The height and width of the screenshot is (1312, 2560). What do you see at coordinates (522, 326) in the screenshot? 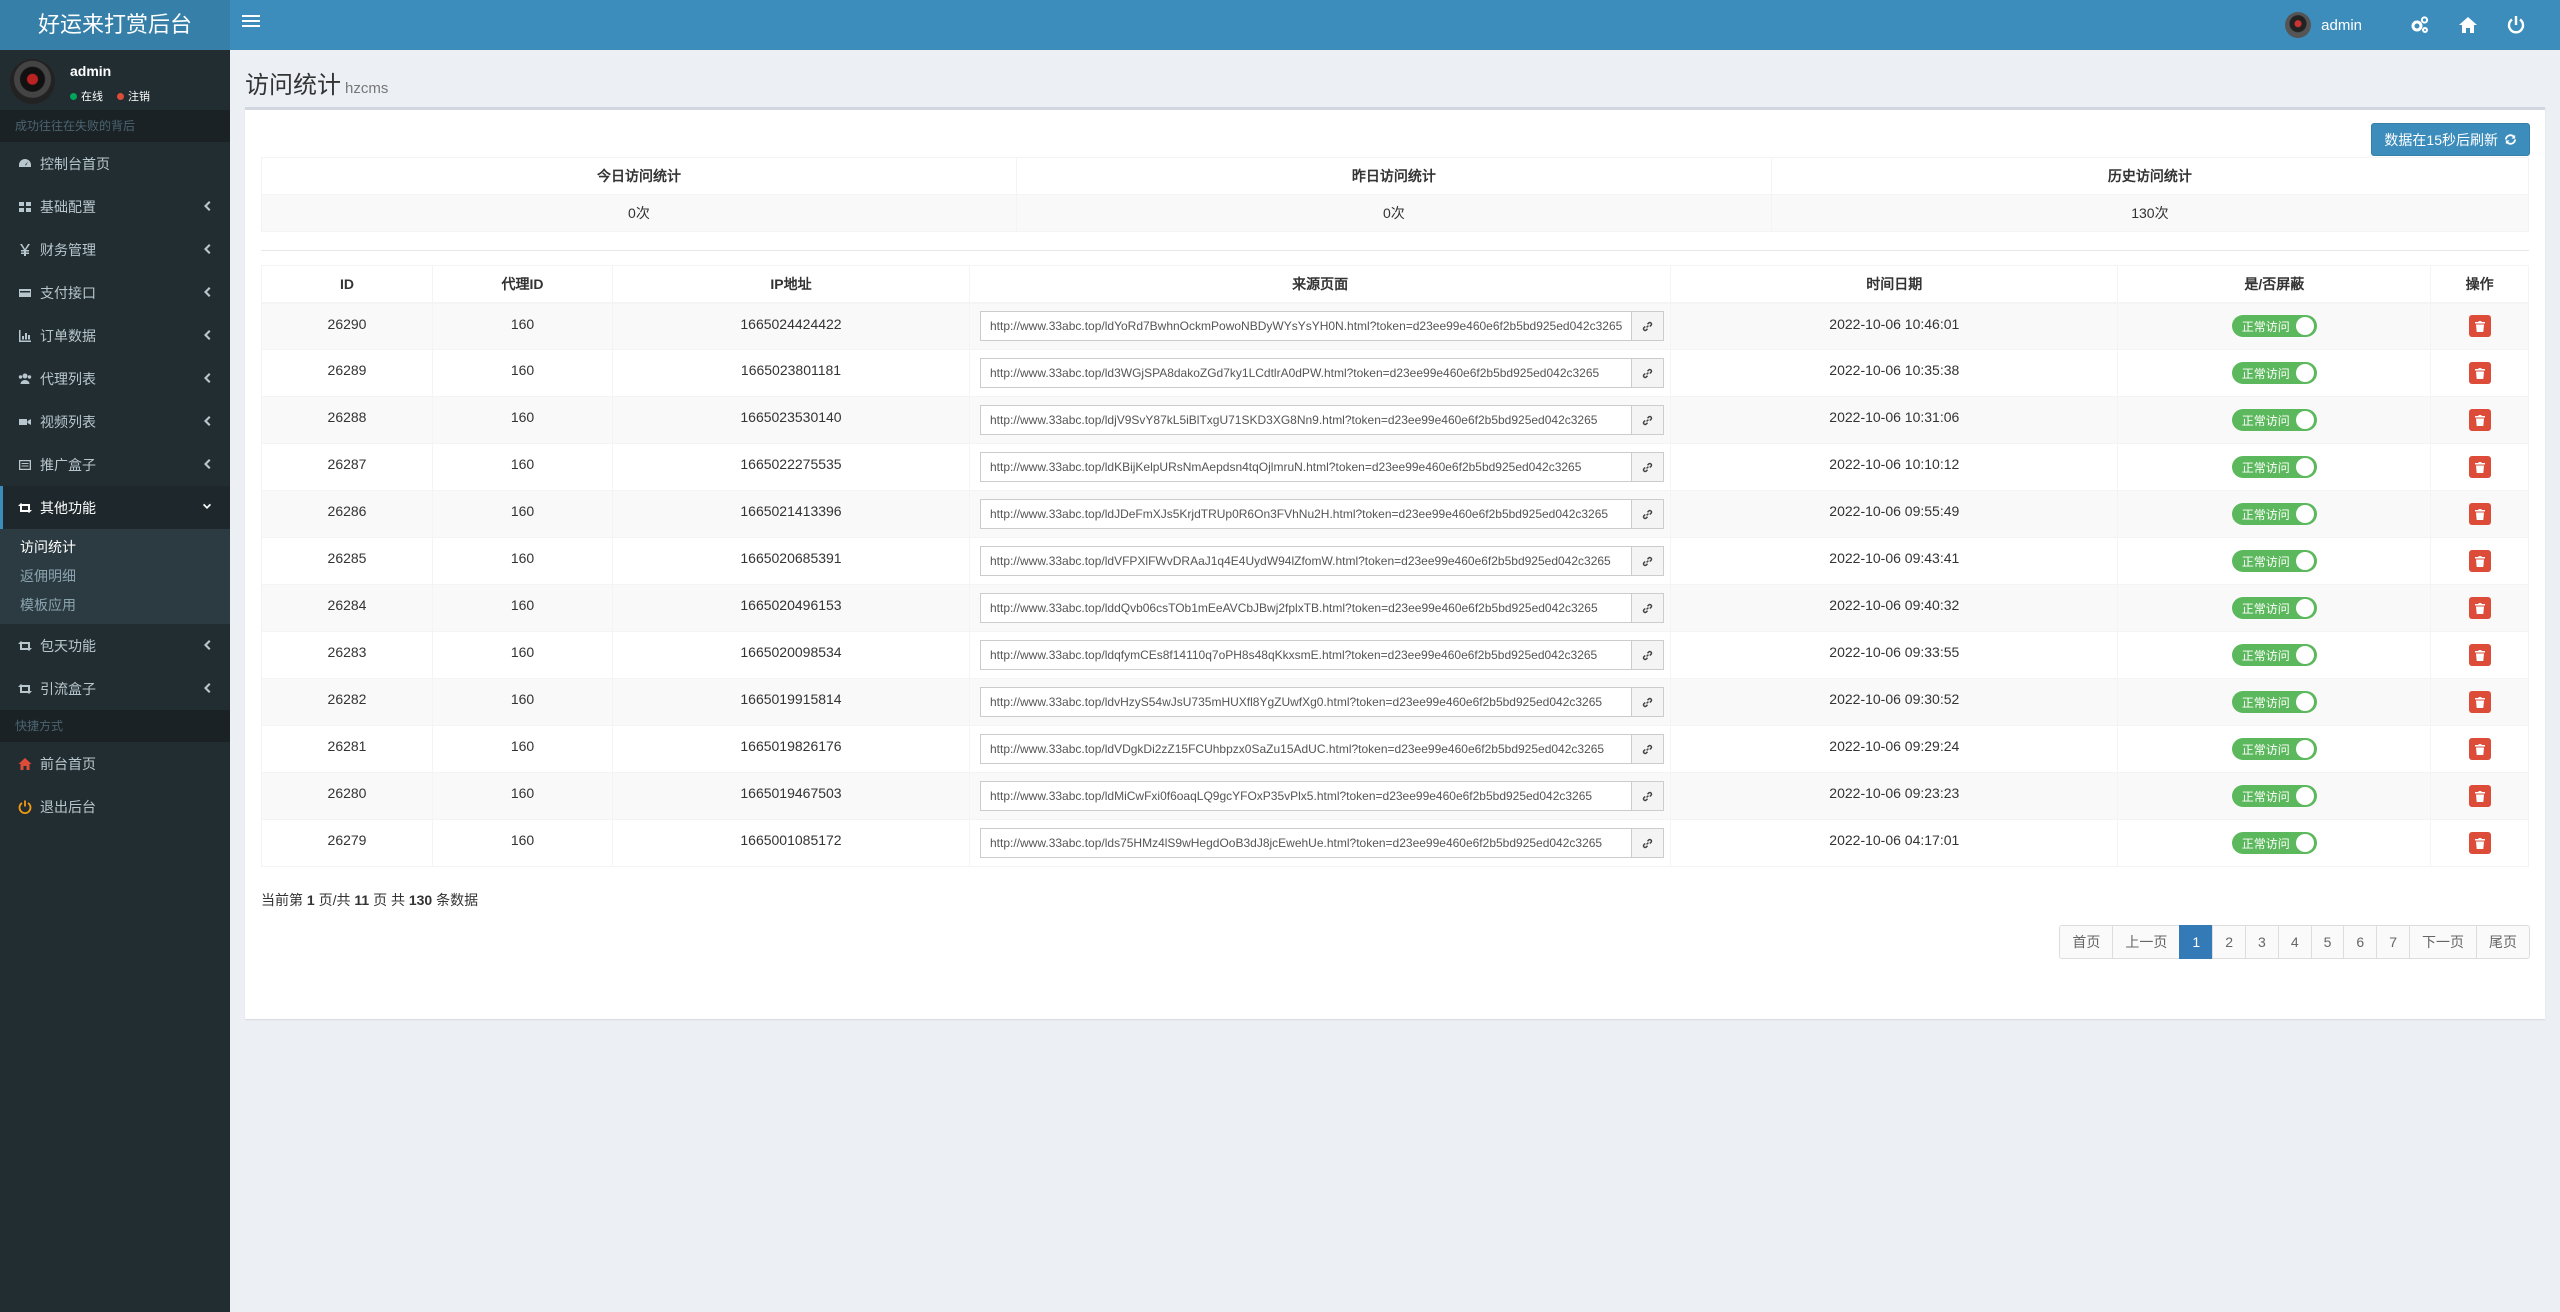
I see `cell-agent-id: 160` at bounding box center [522, 326].